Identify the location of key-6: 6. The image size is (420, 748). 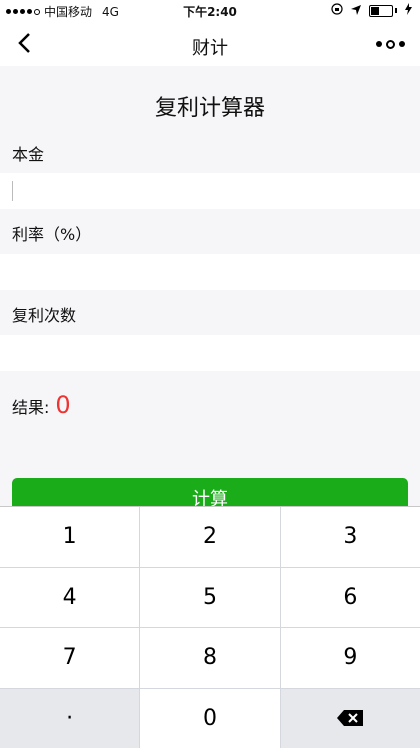
(350, 598).